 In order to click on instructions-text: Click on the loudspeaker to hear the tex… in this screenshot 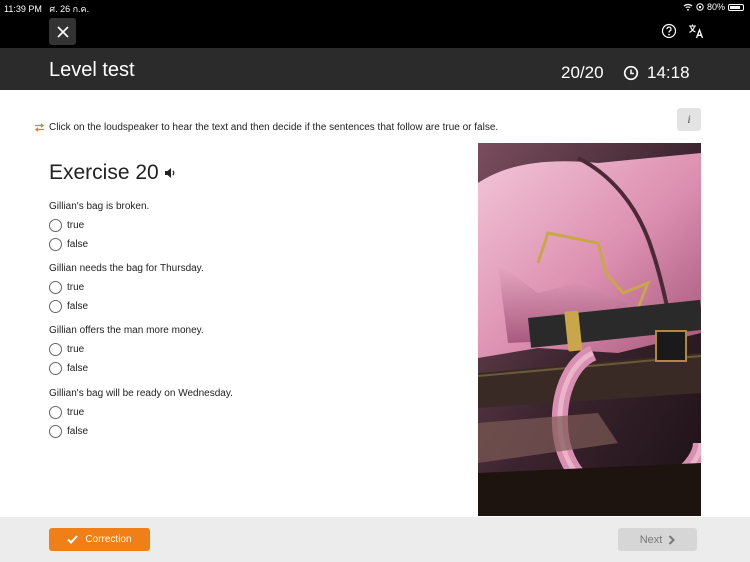, I will do `click(274, 127)`.